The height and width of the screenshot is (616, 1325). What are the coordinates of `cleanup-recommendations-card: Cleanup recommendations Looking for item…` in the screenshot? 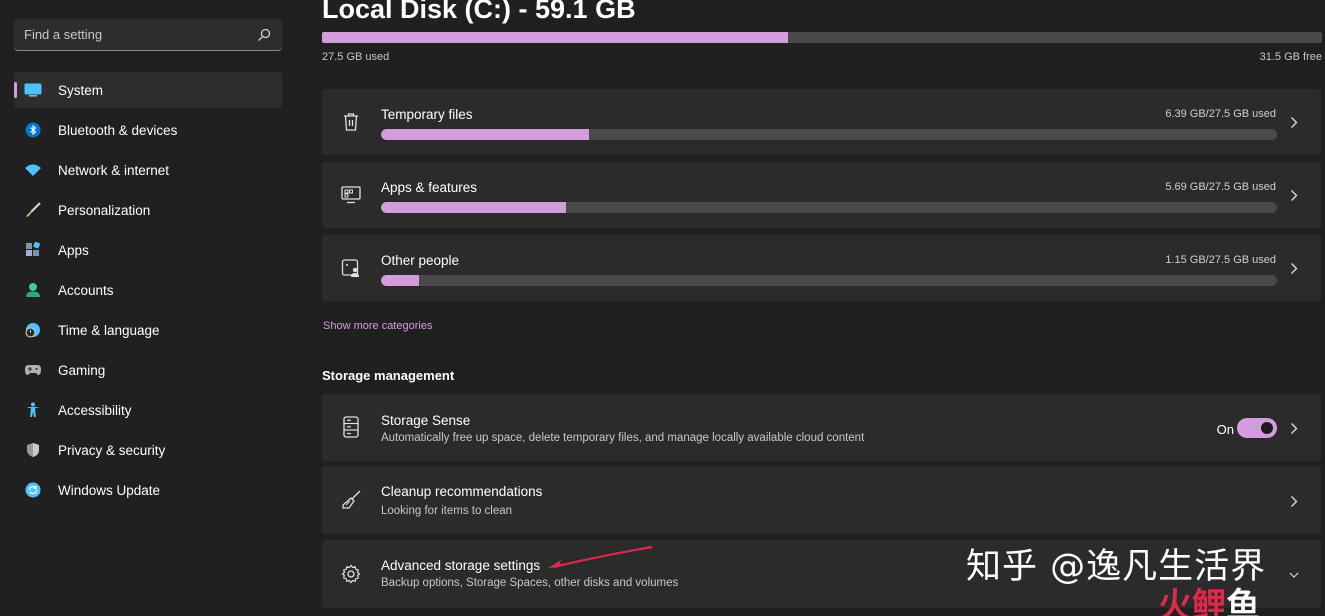 It's located at (821, 500).